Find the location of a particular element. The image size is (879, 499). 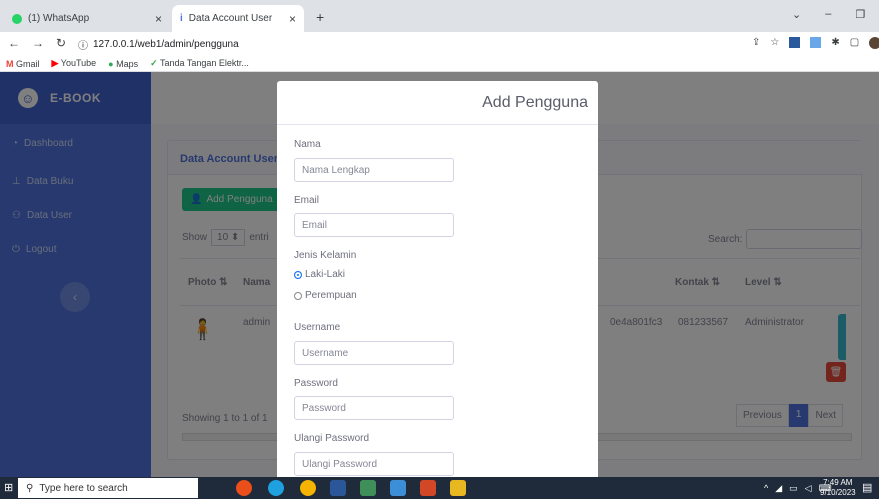

whatsapp-icon is located at coordinates (17, 18).